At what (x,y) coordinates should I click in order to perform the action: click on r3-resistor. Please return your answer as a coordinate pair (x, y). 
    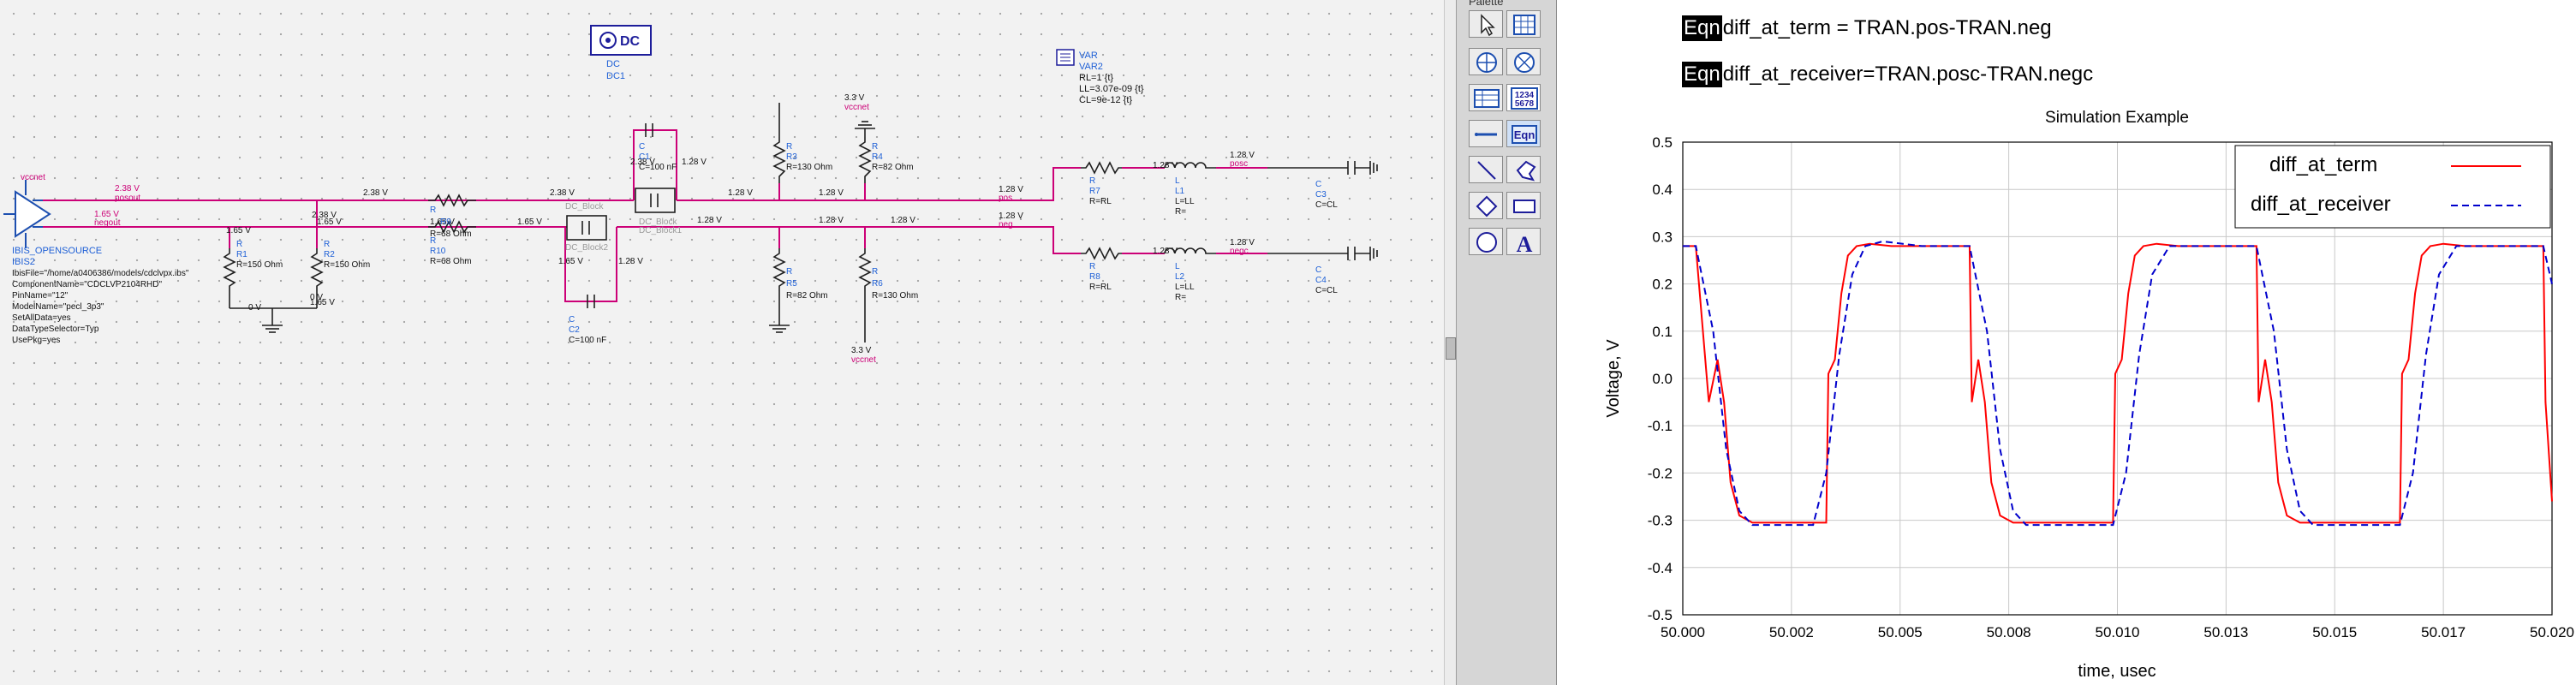
    Looking at the image, I should click on (779, 160).